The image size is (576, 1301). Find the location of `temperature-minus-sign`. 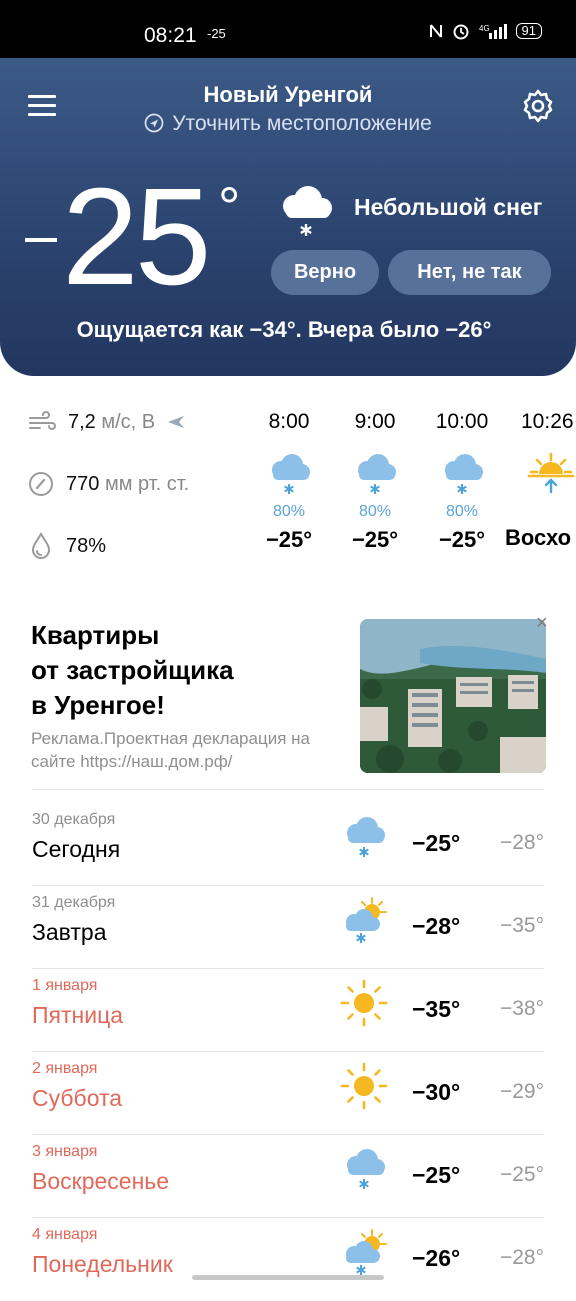

temperature-minus-sign is located at coordinates (41, 240).